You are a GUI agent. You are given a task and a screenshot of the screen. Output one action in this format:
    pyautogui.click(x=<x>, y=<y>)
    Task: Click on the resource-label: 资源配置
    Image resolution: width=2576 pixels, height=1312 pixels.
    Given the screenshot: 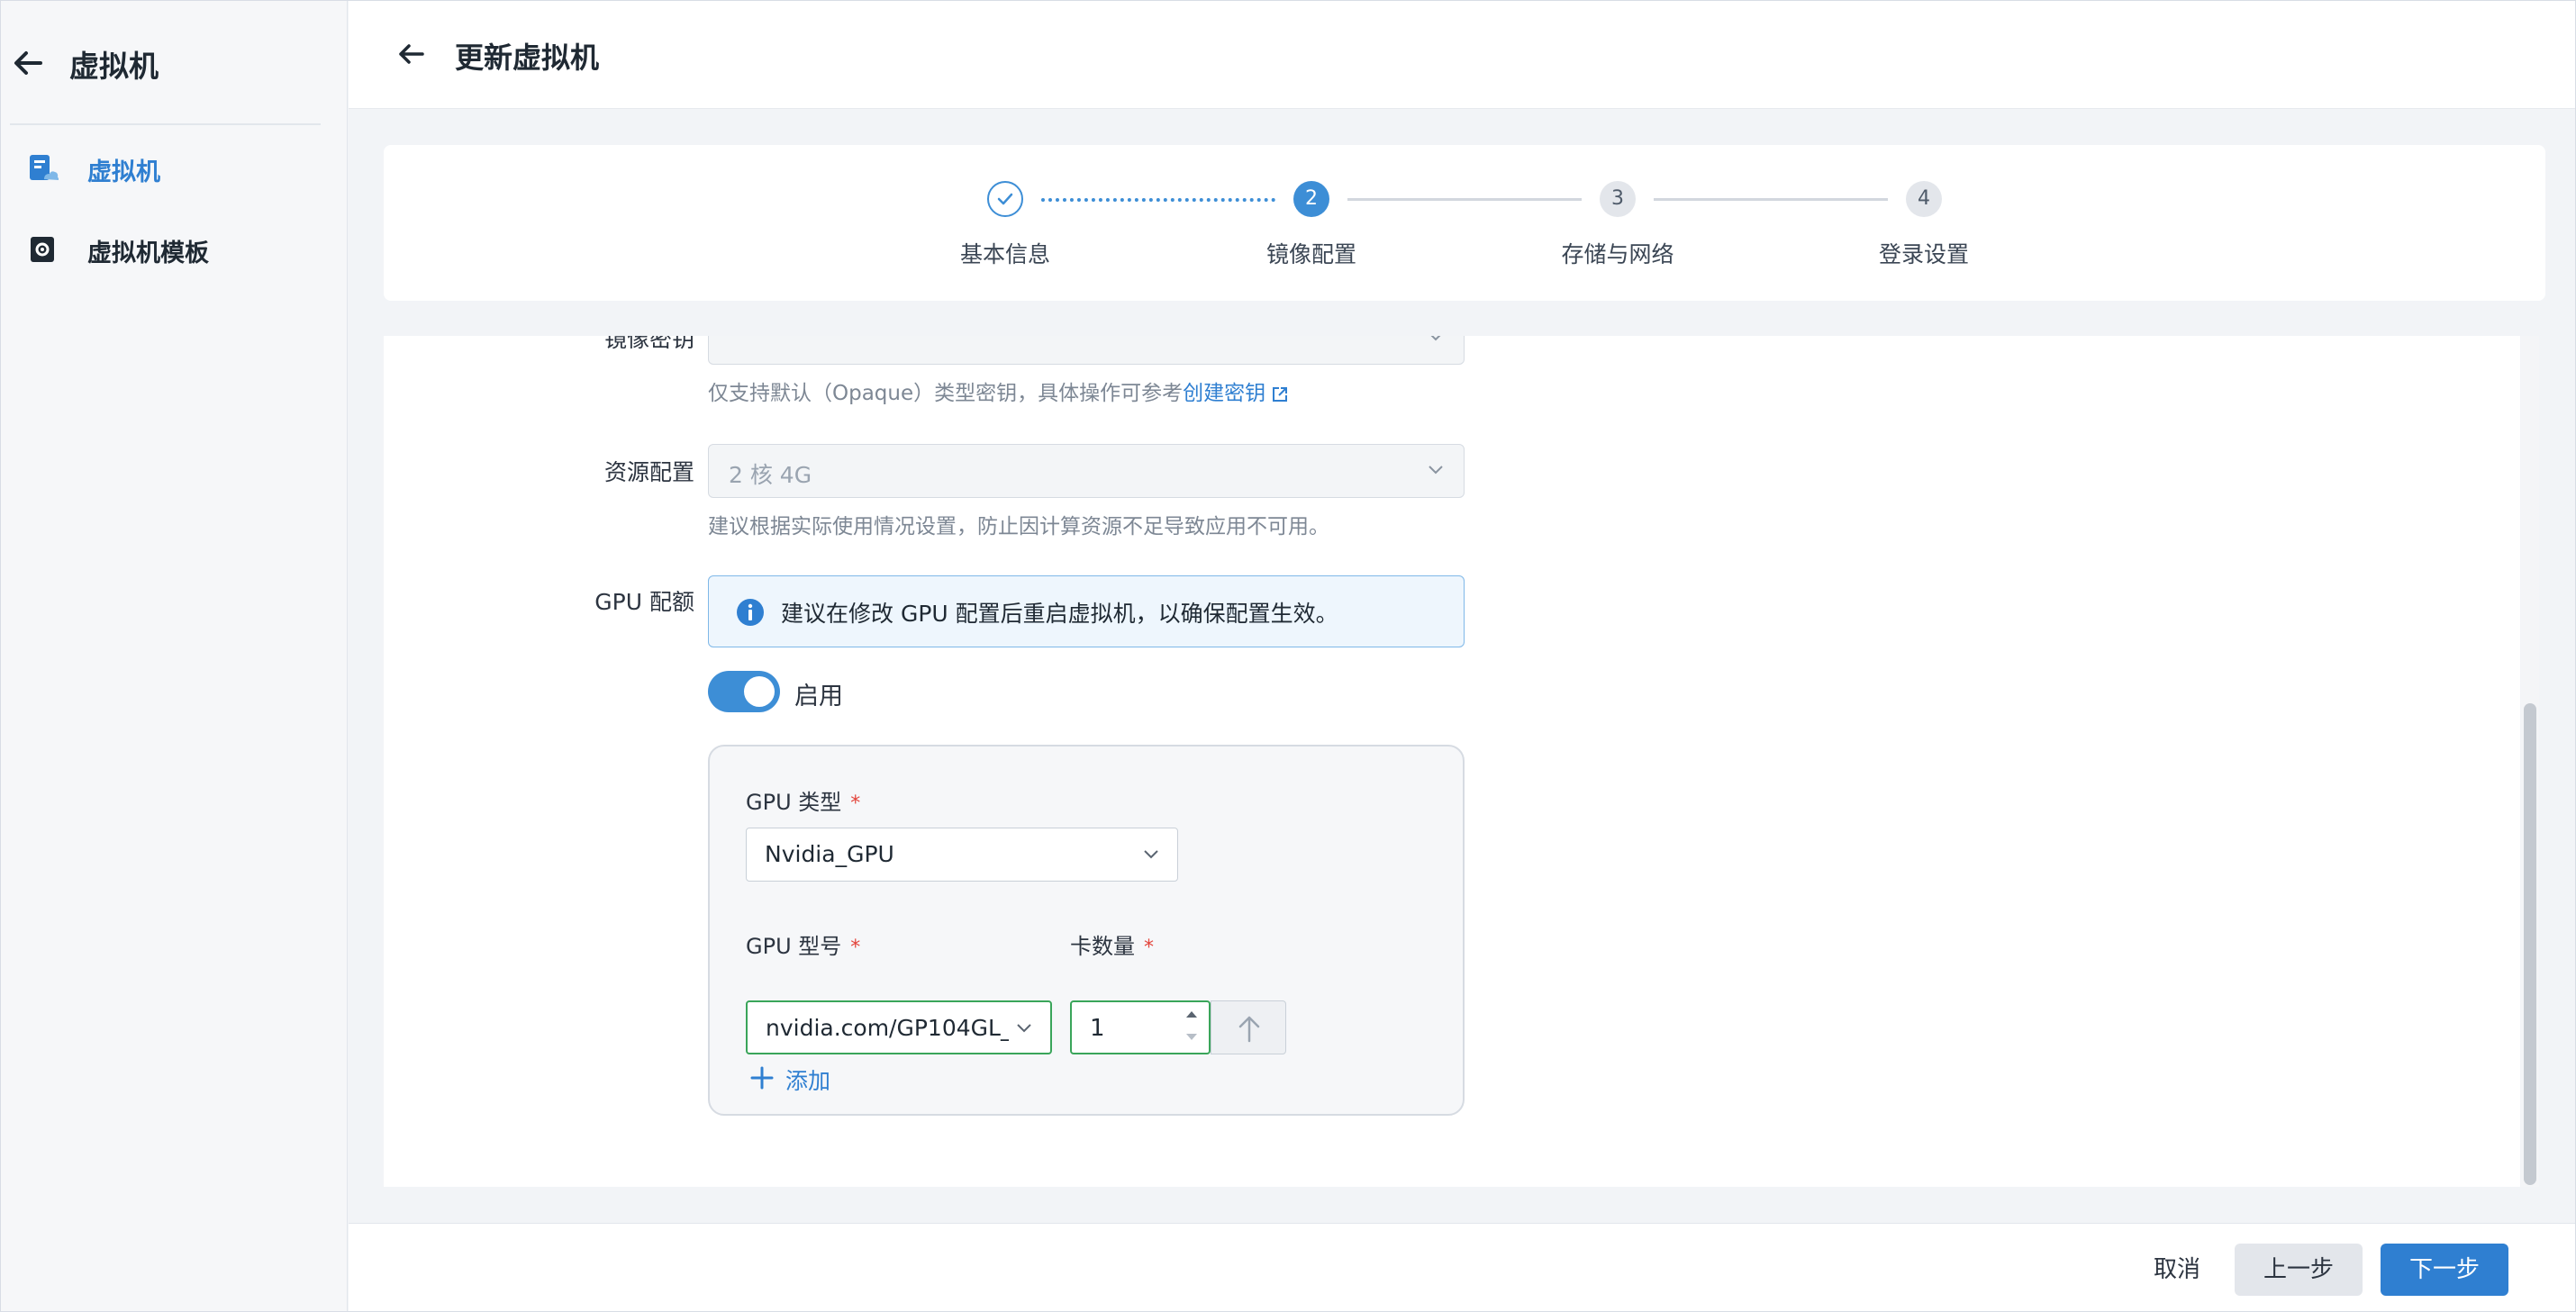 What is the action you would take?
    pyautogui.click(x=648, y=472)
    